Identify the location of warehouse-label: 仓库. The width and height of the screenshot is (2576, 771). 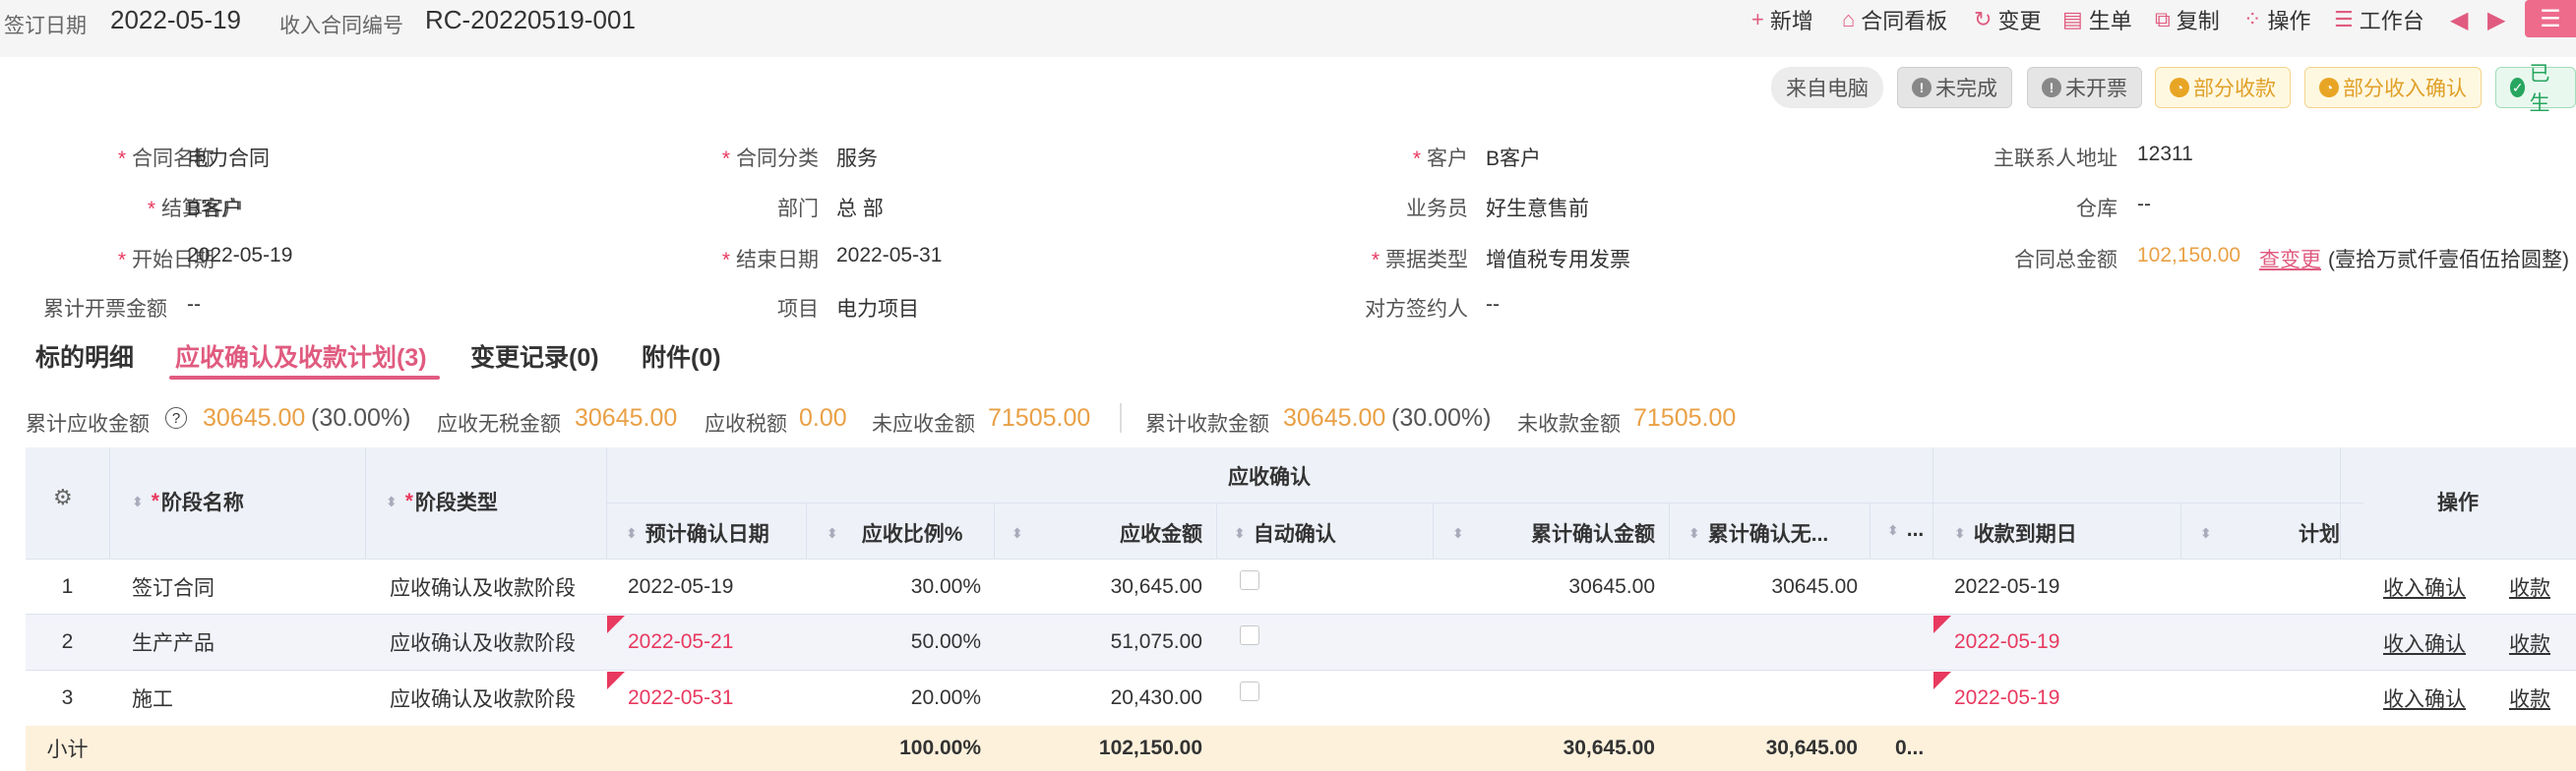
(2096, 209).